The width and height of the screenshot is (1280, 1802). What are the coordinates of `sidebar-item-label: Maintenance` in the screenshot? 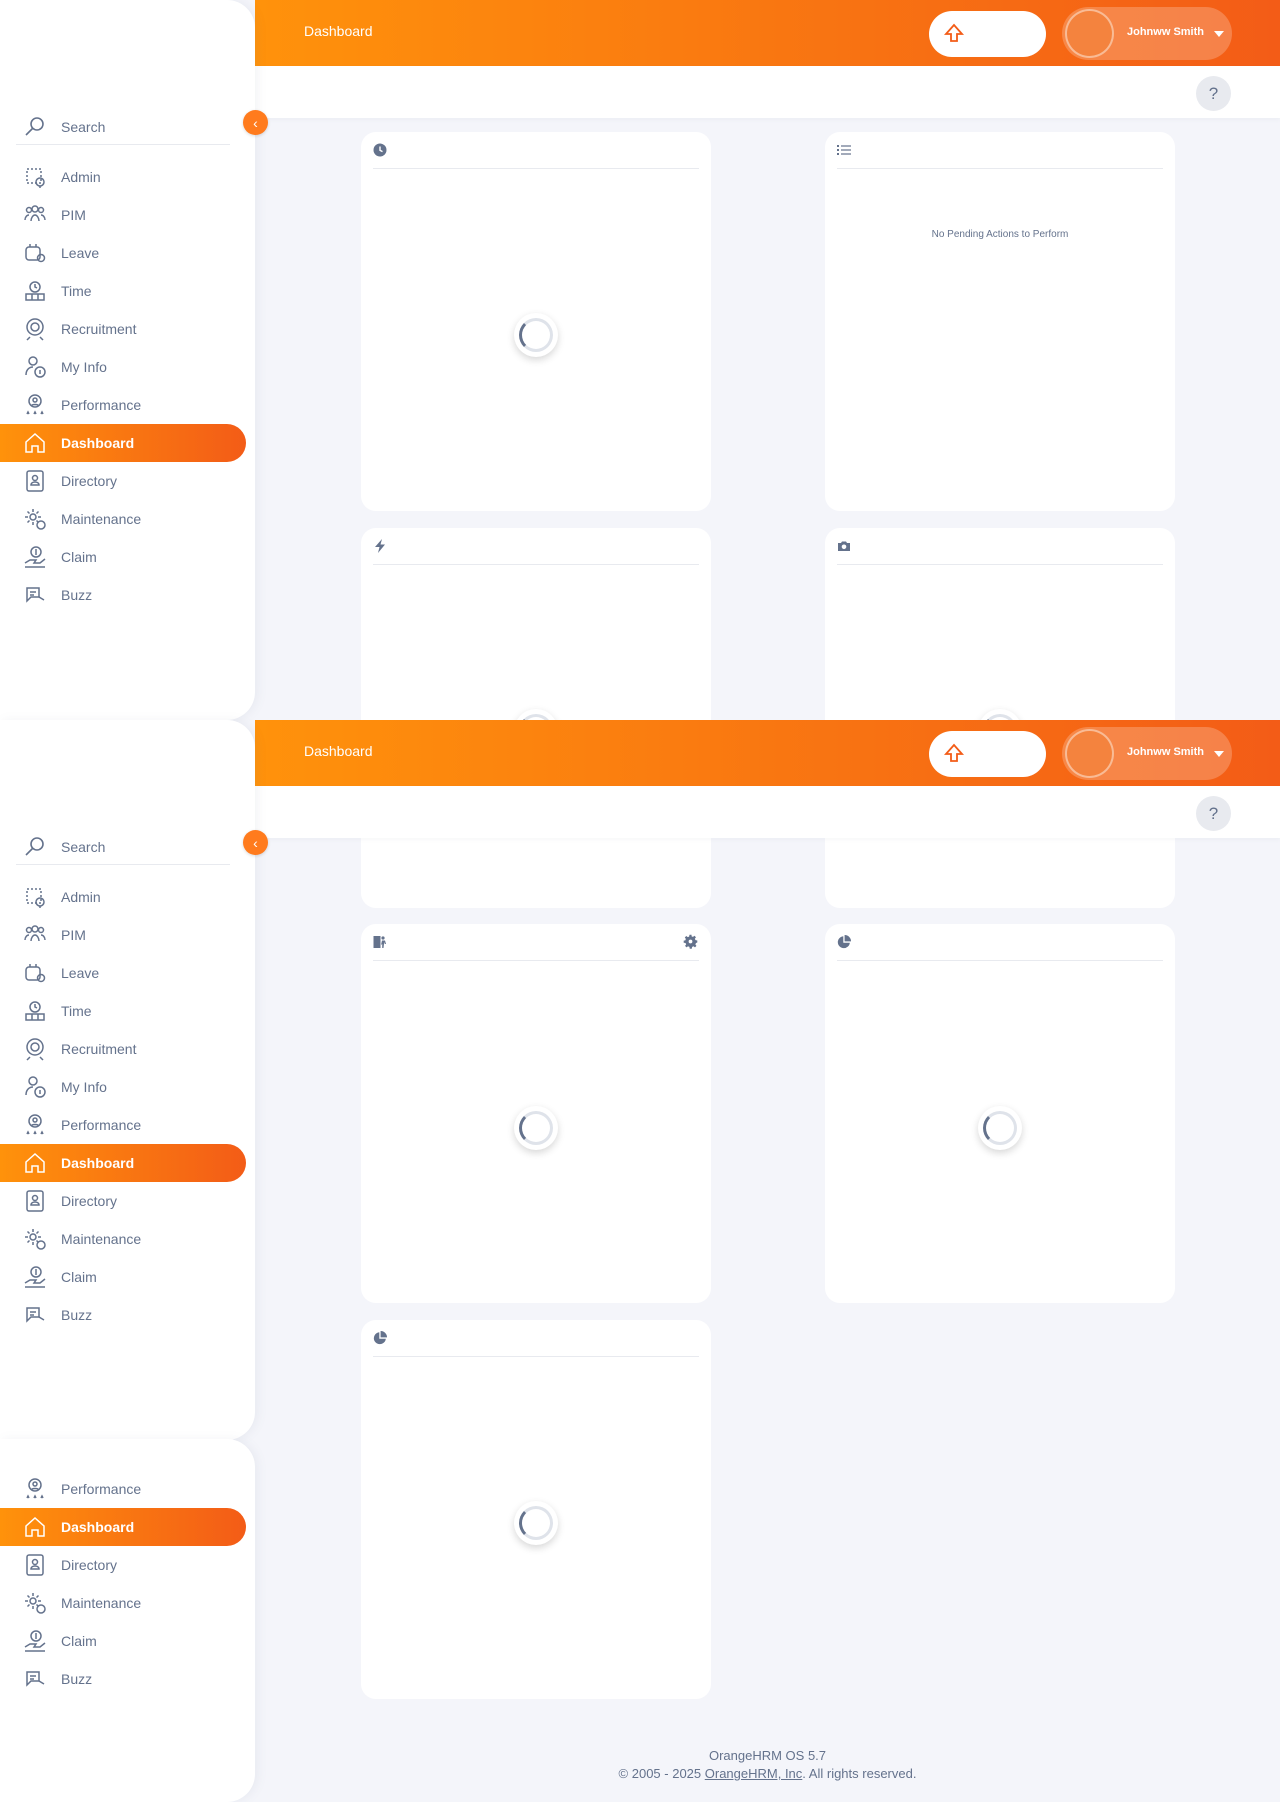 It's located at (101, 1239).